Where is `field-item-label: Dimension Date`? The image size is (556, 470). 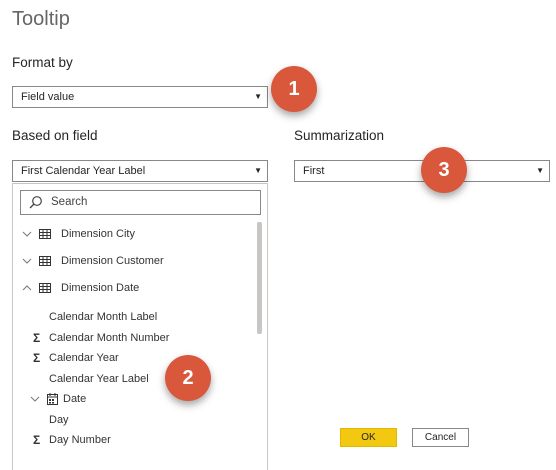
field-item-label: Dimension Date is located at coordinates (100, 288).